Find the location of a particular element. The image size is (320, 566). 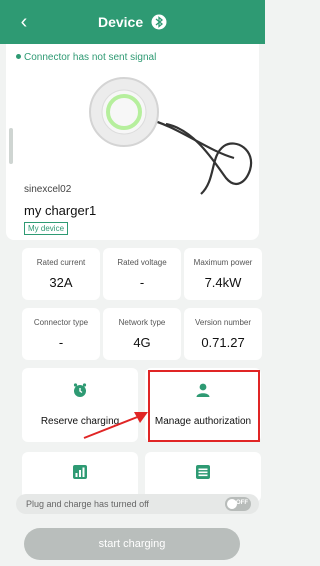

stat-label: Network type is located at coordinates (142, 322).